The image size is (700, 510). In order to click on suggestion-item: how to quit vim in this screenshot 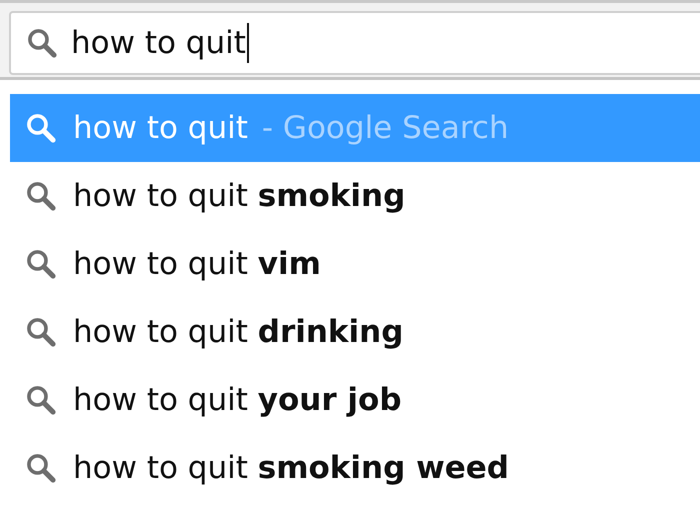, I will do `click(355, 264)`.